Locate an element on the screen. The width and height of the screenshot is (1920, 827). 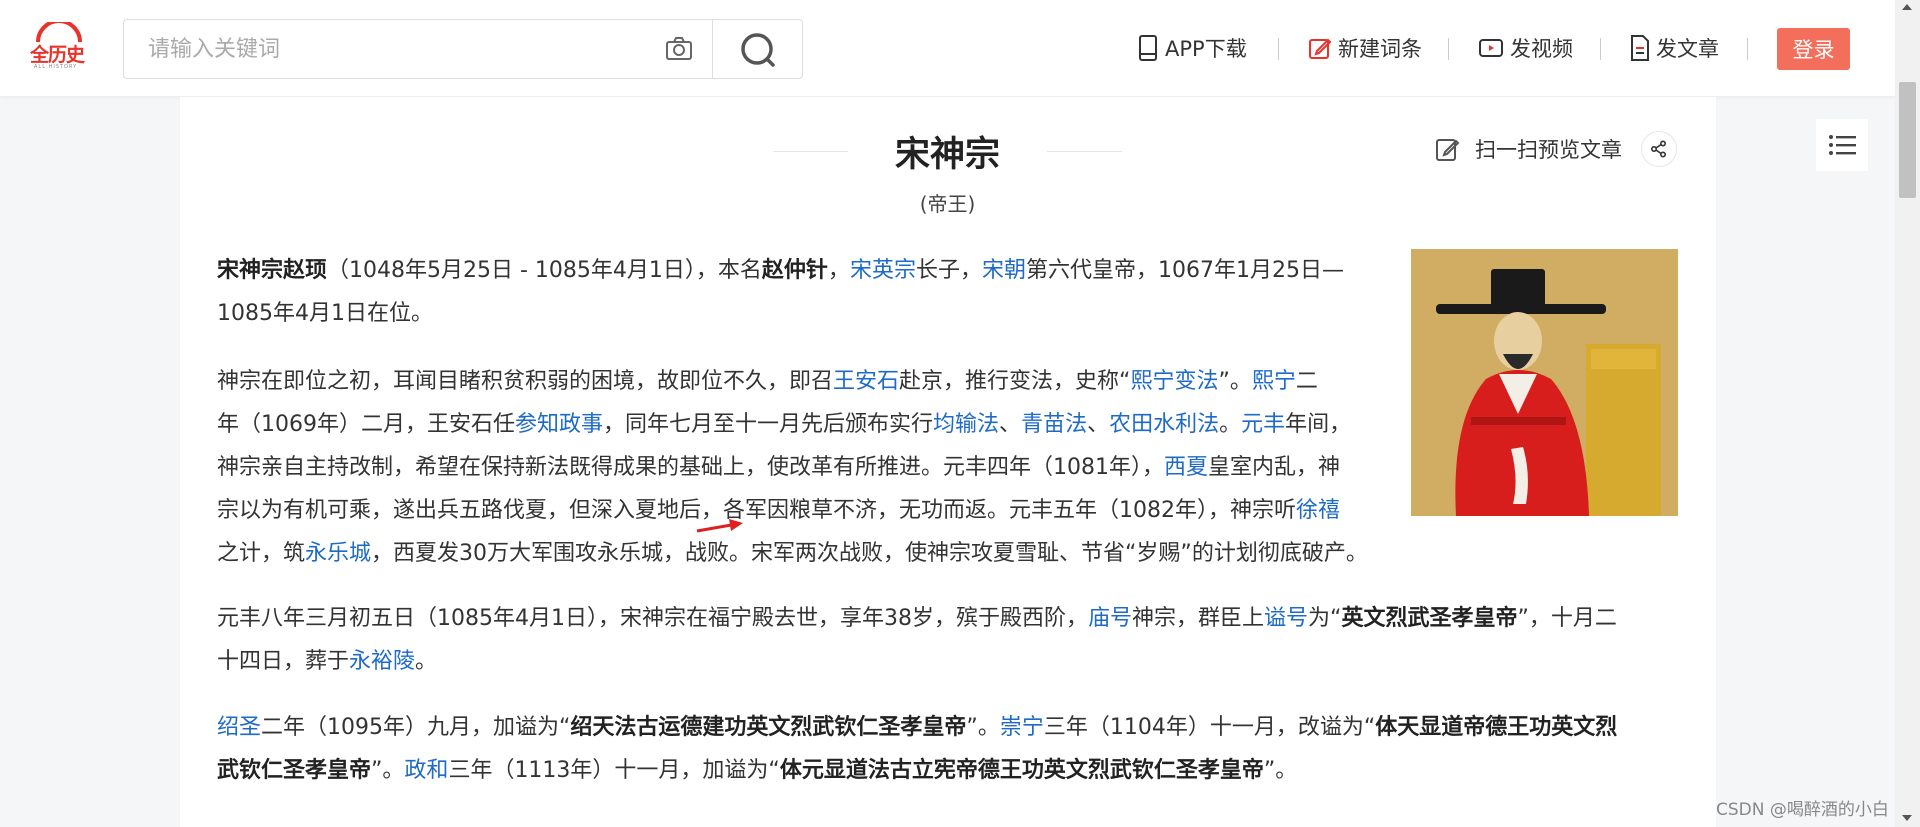
paragraph-text: 为“ is located at coordinates (1325, 618).